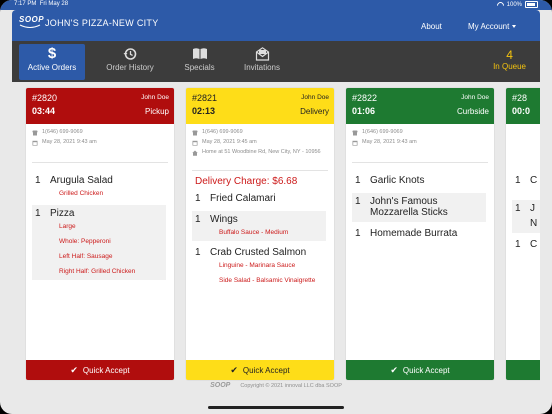  Describe the element at coordinates (534, 244) in the screenshot. I see `item-name: C` at that location.